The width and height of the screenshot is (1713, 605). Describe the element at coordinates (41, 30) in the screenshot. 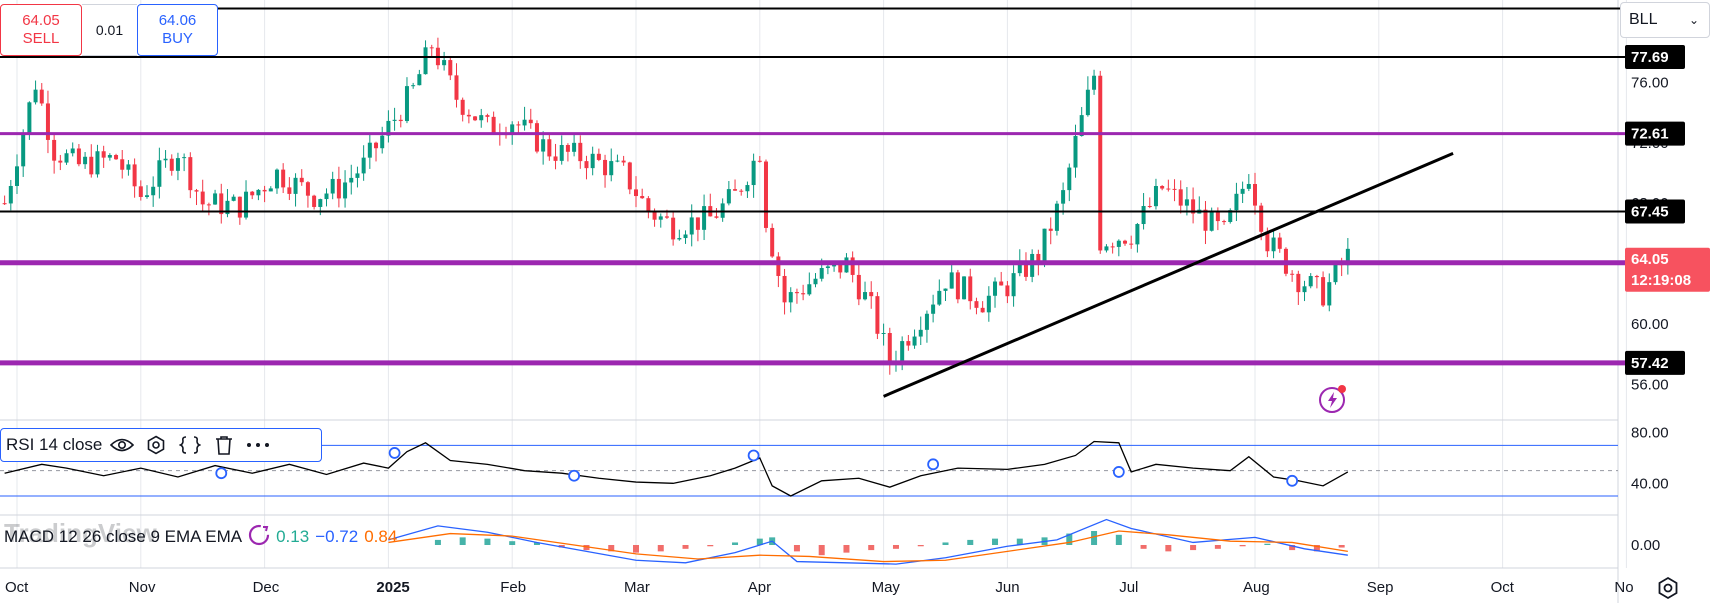

I see `sell-button: 64.05 SELL` at that location.